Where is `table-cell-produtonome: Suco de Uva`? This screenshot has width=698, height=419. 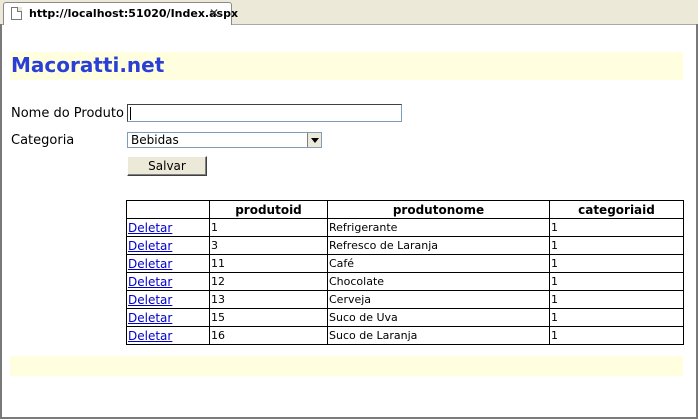
table-cell-produtonome: Suco de Uva is located at coordinates (438, 317).